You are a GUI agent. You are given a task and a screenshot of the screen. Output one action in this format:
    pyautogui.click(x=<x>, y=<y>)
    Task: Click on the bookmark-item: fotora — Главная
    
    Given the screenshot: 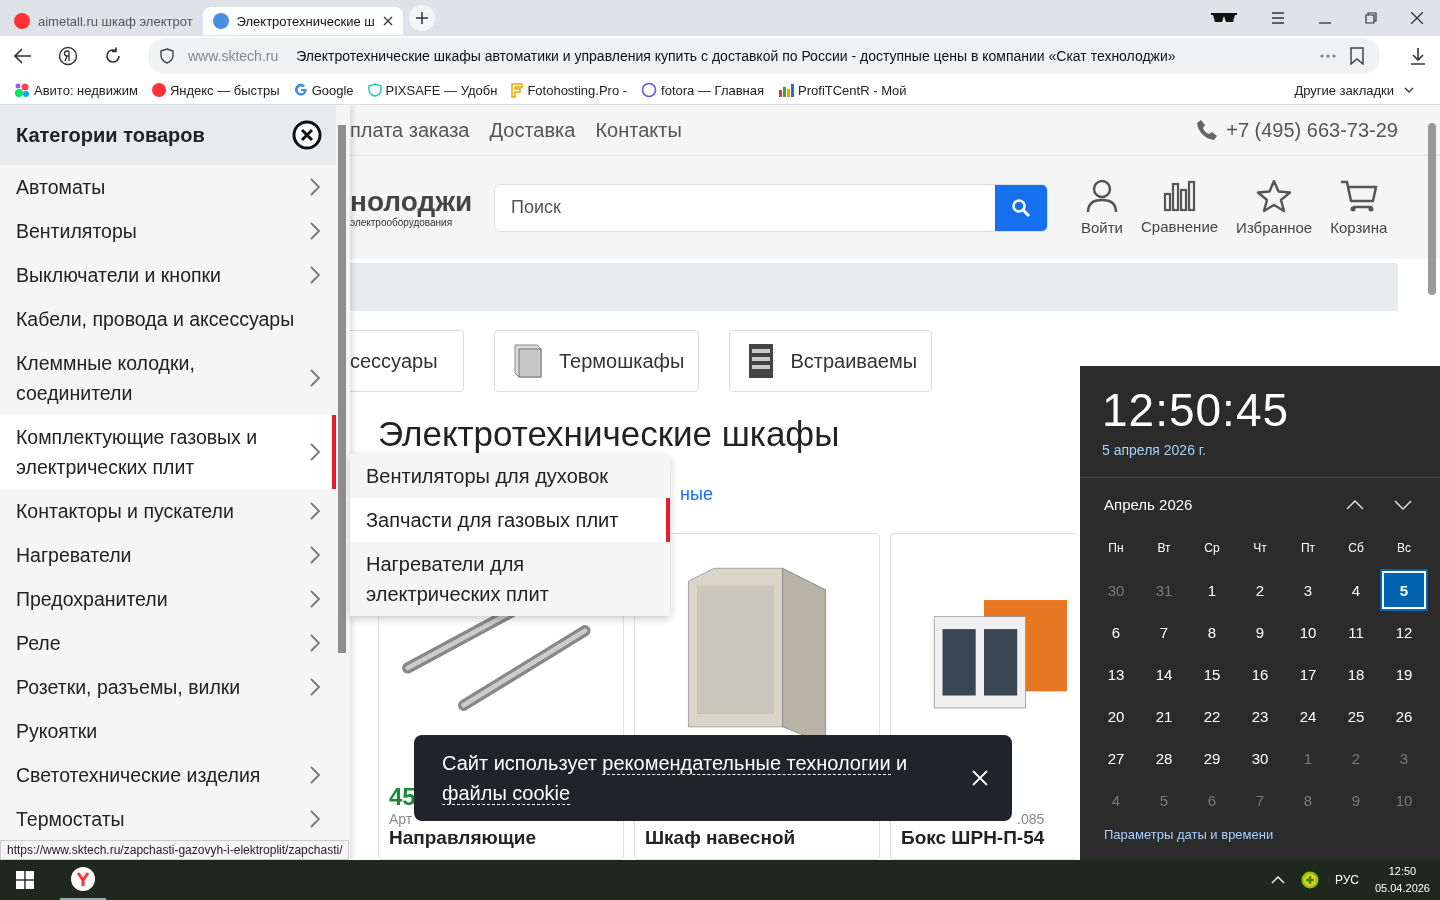 What is the action you would take?
    pyautogui.click(x=703, y=90)
    